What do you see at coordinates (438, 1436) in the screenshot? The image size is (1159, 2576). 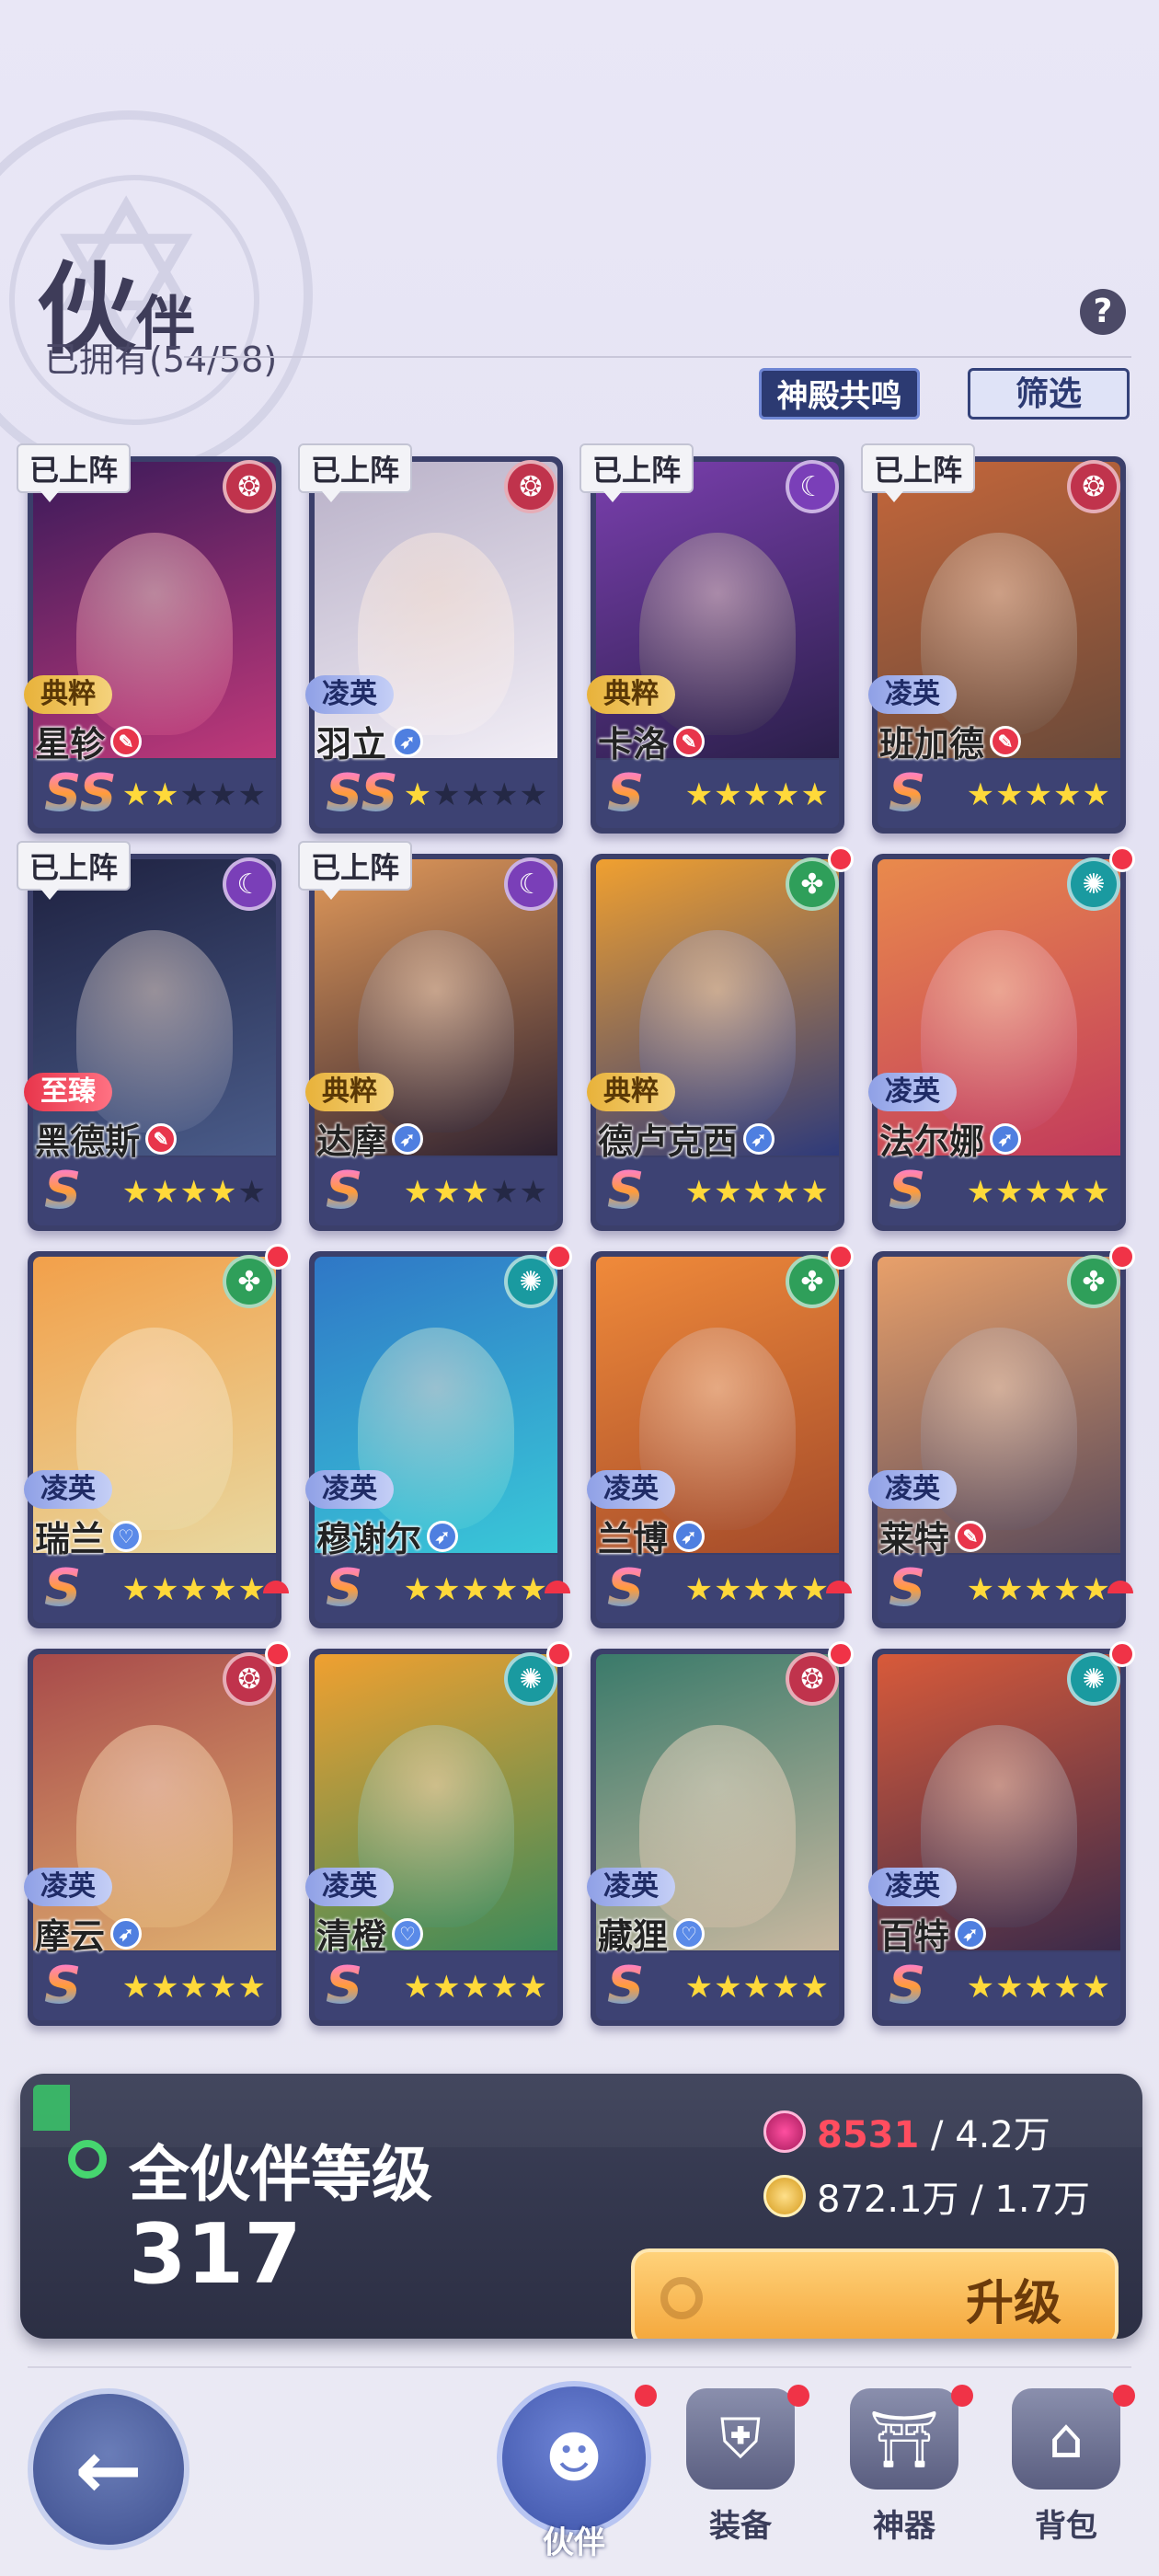 I see `partner-card: ✺ 凌英 穆谢尔 ➶ S ★★★★★` at bounding box center [438, 1436].